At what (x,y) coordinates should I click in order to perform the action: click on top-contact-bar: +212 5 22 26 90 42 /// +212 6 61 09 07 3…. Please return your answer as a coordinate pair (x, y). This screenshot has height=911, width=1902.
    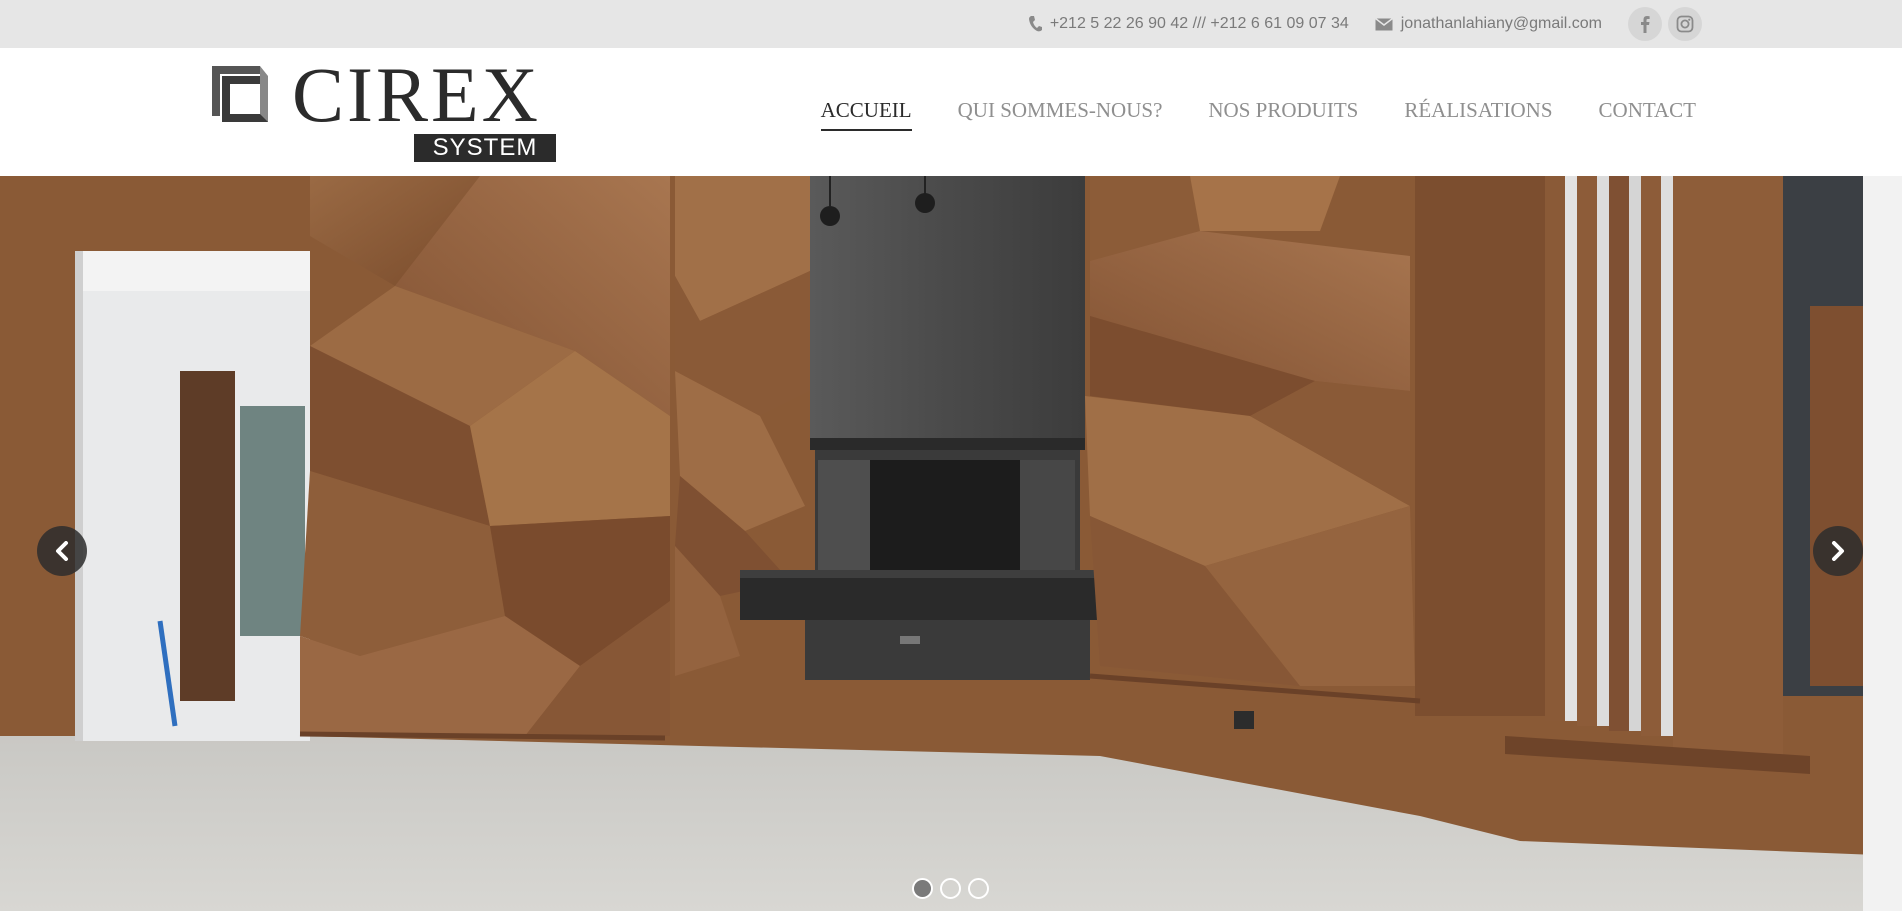
    Looking at the image, I should click on (951, 24).